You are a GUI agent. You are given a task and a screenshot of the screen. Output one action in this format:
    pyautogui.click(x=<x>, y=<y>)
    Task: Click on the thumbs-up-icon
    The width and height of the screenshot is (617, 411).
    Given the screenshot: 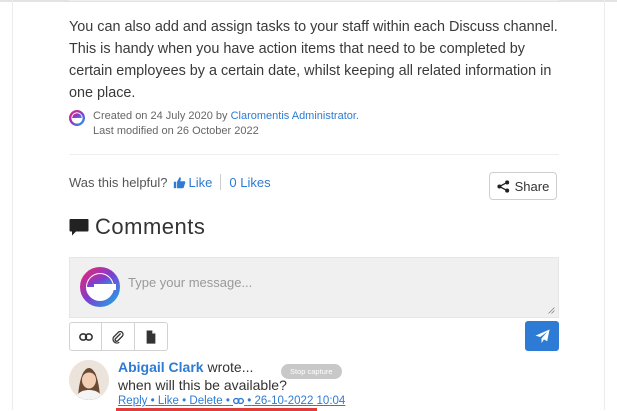 What is the action you would take?
    pyautogui.click(x=179, y=182)
    